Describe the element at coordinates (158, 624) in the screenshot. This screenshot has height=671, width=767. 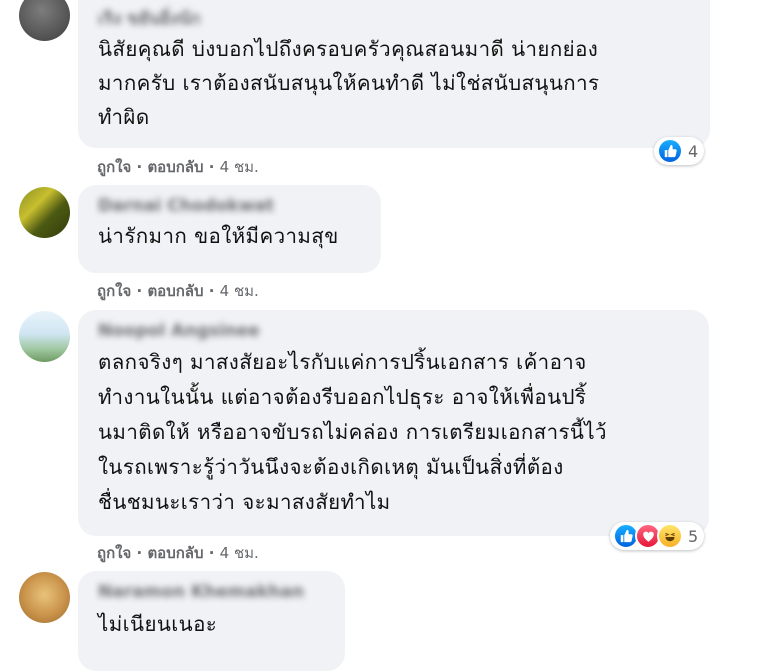
I see `comment-text-line: ไม่เนียนเนอะ` at that location.